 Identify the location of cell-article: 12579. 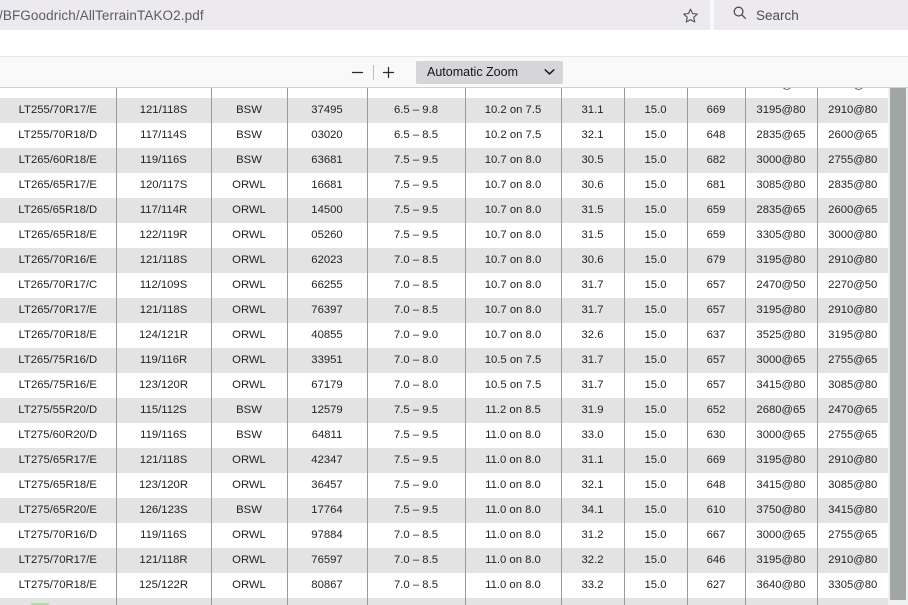
(326, 410).